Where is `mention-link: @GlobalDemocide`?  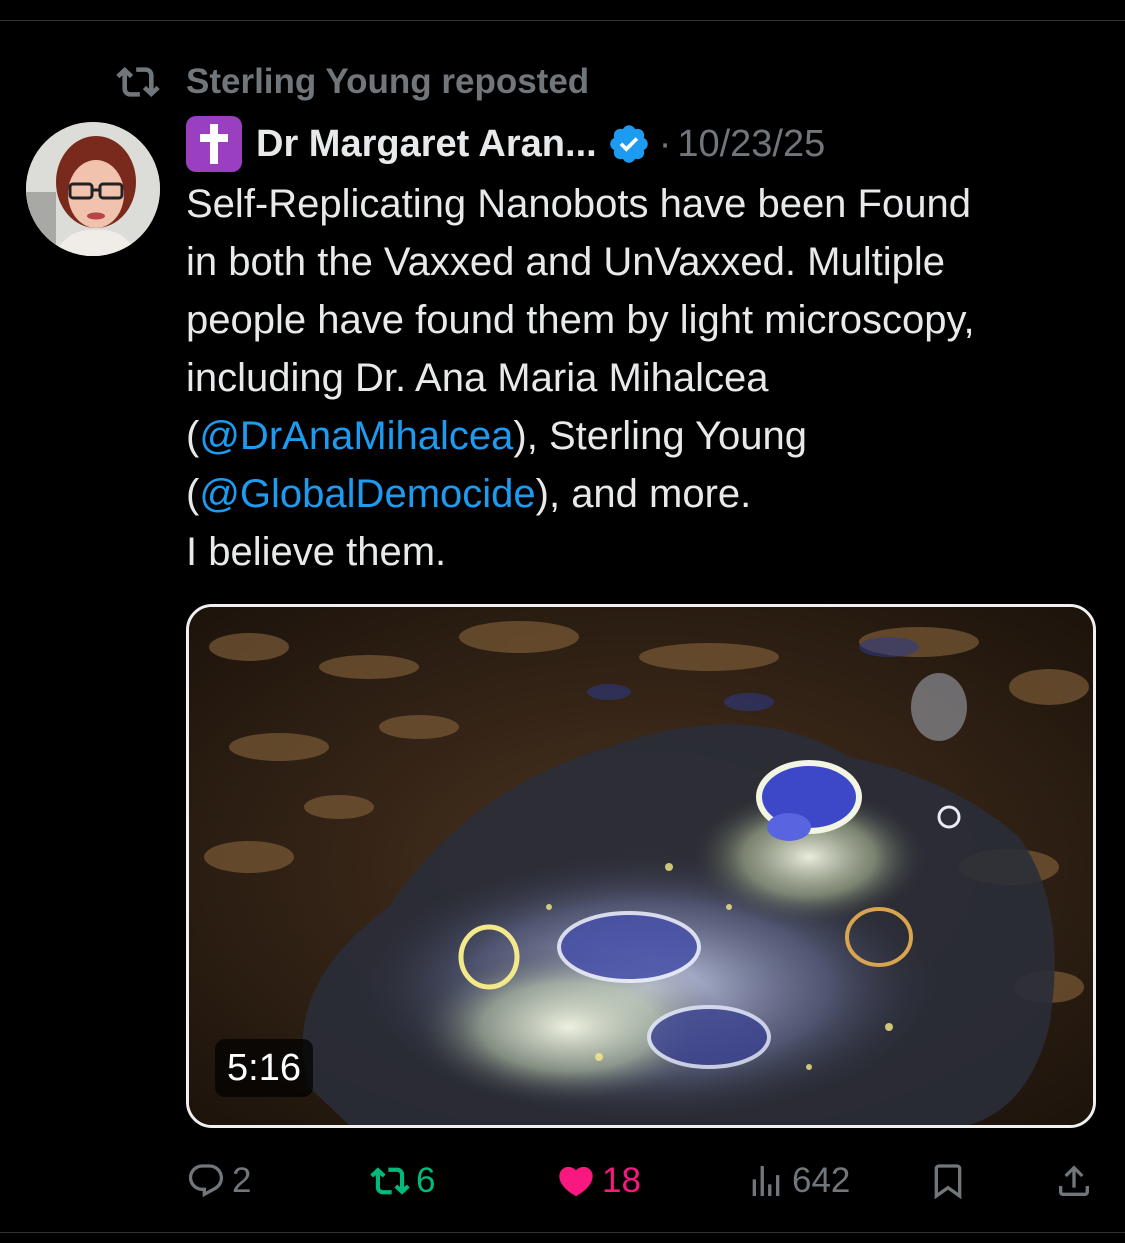 mention-link: @GlobalDemocide is located at coordinates (367, 494).